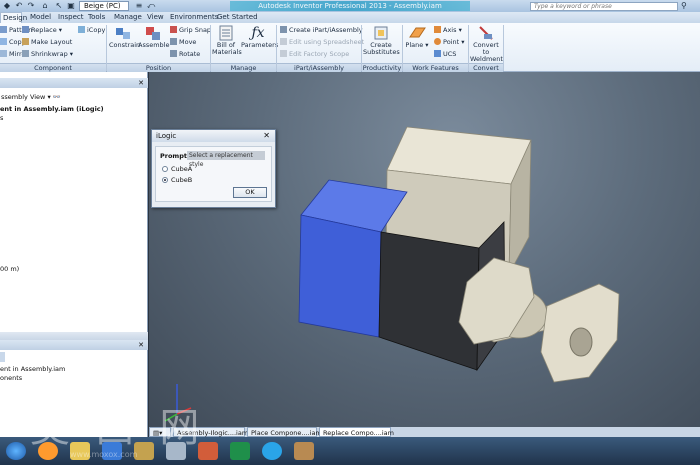  I want to click on rotate-button: Rotate, so click(185, 54).